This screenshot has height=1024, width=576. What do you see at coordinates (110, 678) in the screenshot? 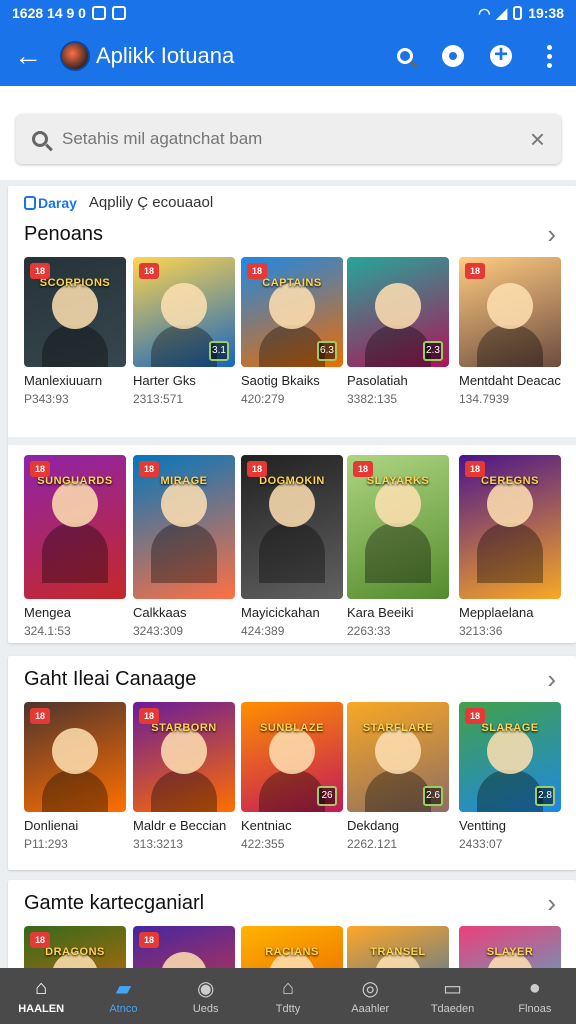
I see `section-title: Gaht Ileai Canaage` at bounding box center [110, 678].